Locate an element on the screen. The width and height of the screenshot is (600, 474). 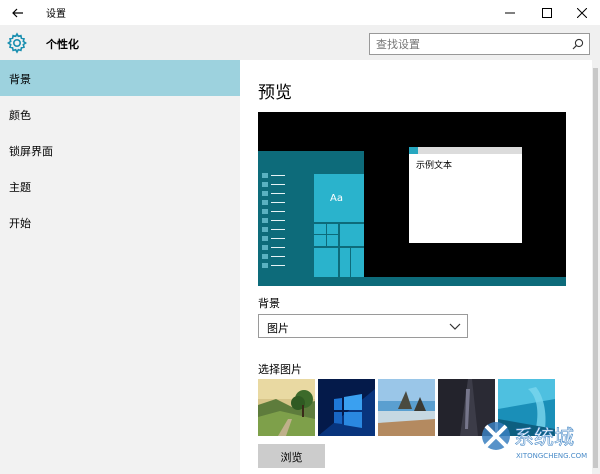
preview-tile-label: Aa is located at coordinates (336, 198).